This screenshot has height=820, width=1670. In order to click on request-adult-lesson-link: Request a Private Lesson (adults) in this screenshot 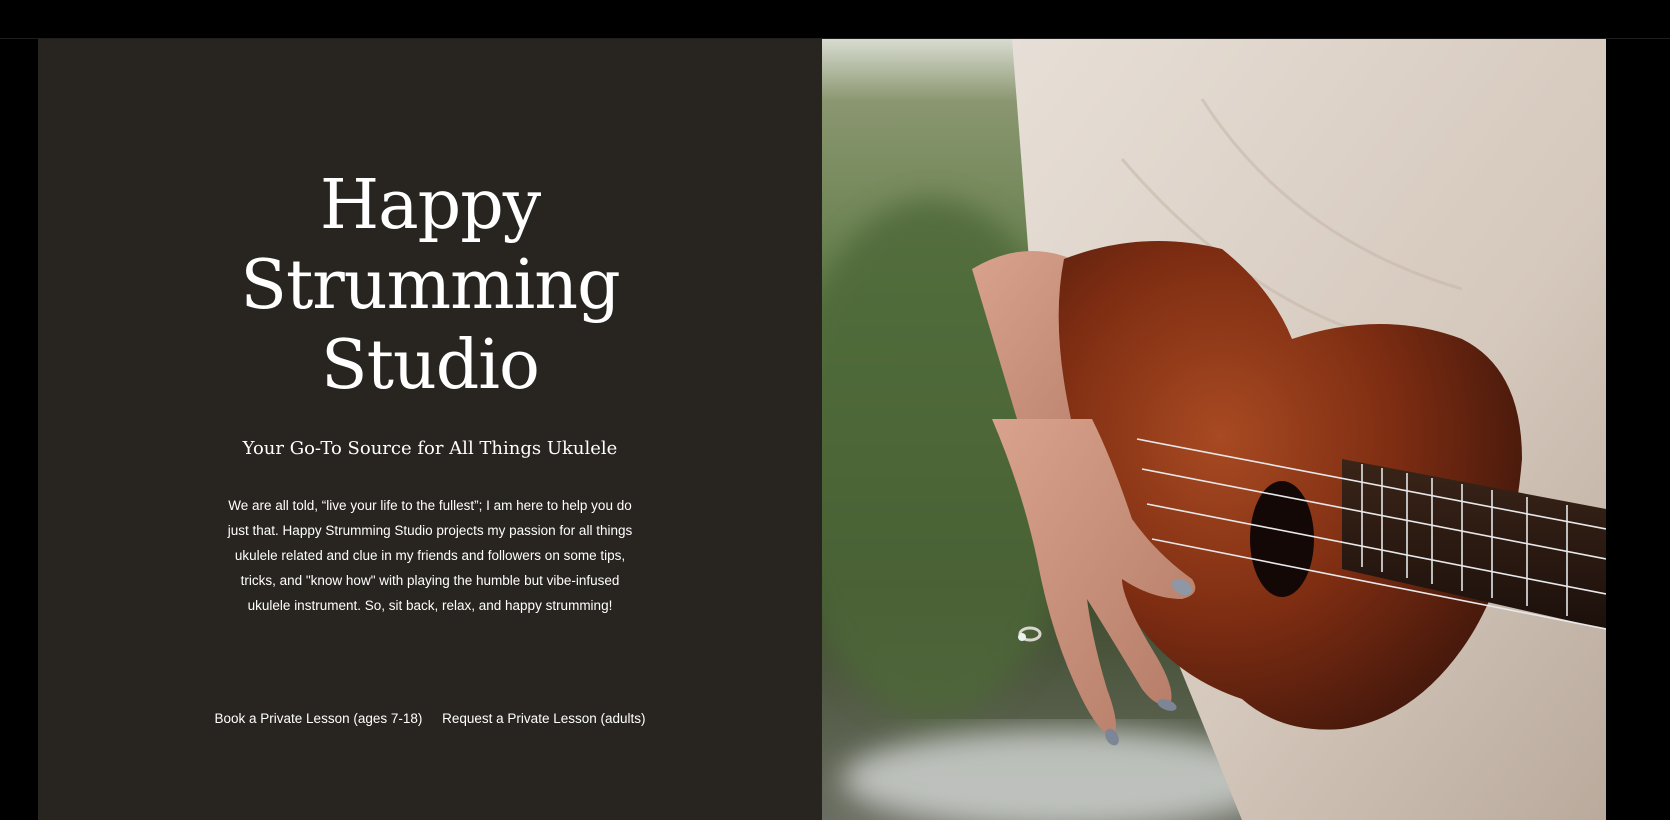, I will do `click(543, 718)`.